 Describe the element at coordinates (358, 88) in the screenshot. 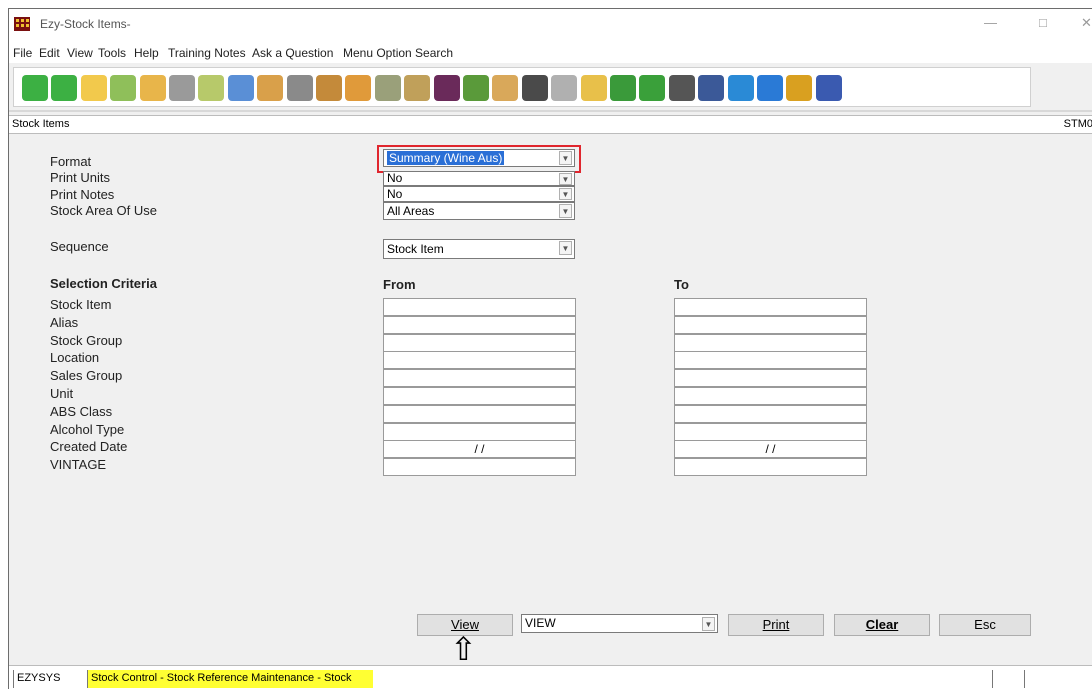

I see `box-icon` at that location.